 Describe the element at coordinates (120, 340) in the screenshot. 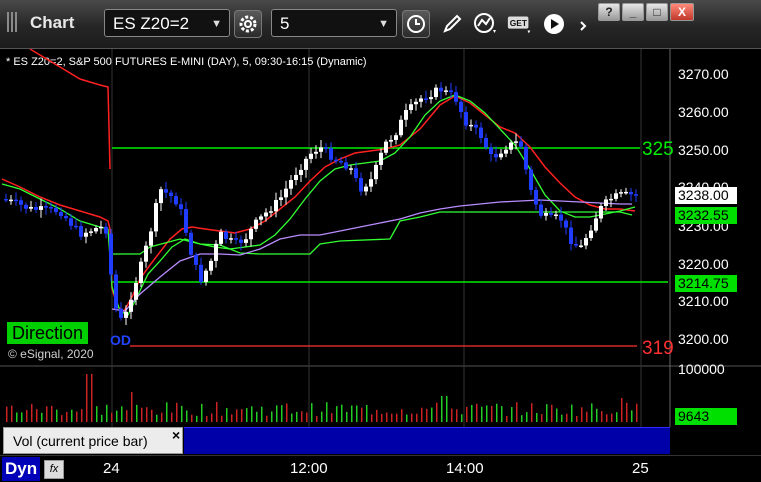

I see `direction-sub-label: OD` at that location.